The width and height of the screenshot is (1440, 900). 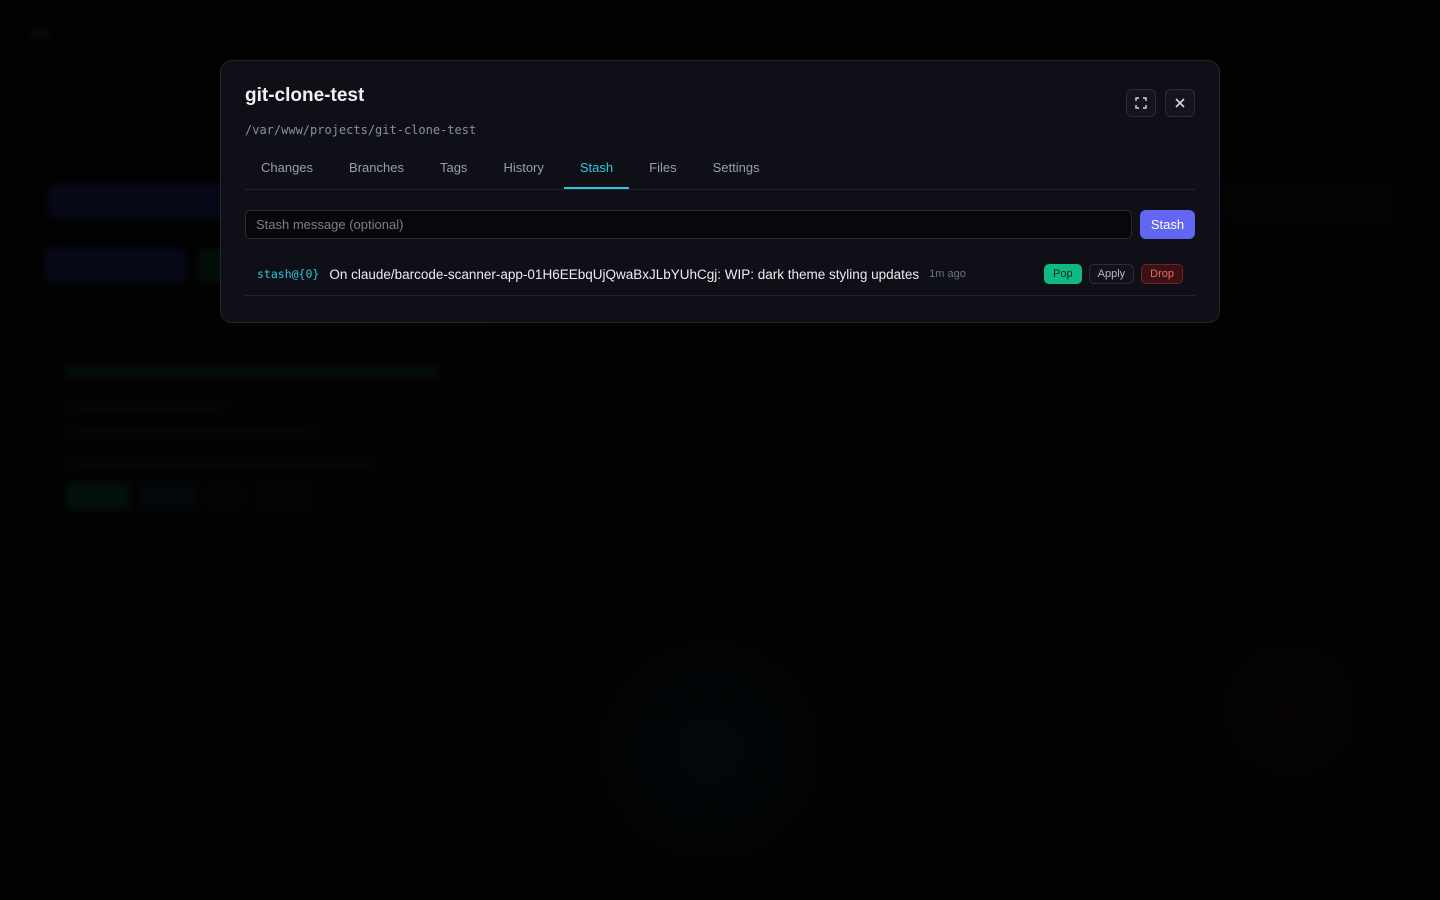 I want to click on modal-actions, so click(x=1160, y=103).